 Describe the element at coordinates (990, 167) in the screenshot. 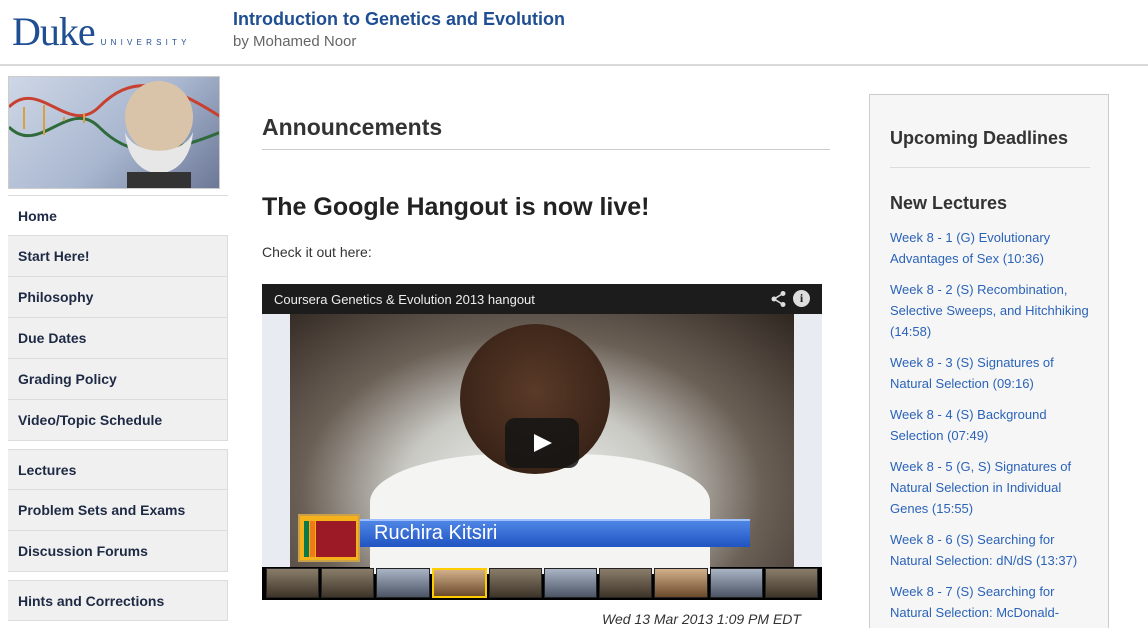

I see `right-panel-divider` at that location.